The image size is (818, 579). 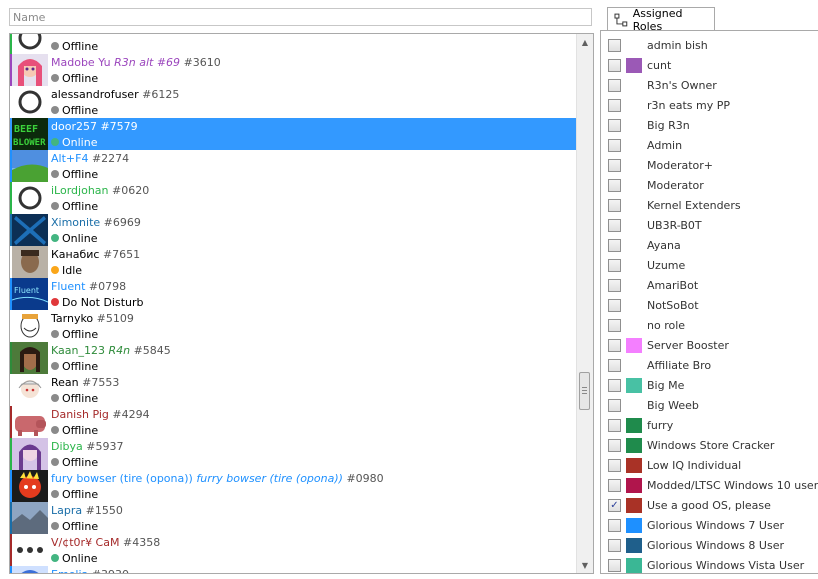 I want to click on role-row: Kernel Extenders, so click(x=709, y=206).